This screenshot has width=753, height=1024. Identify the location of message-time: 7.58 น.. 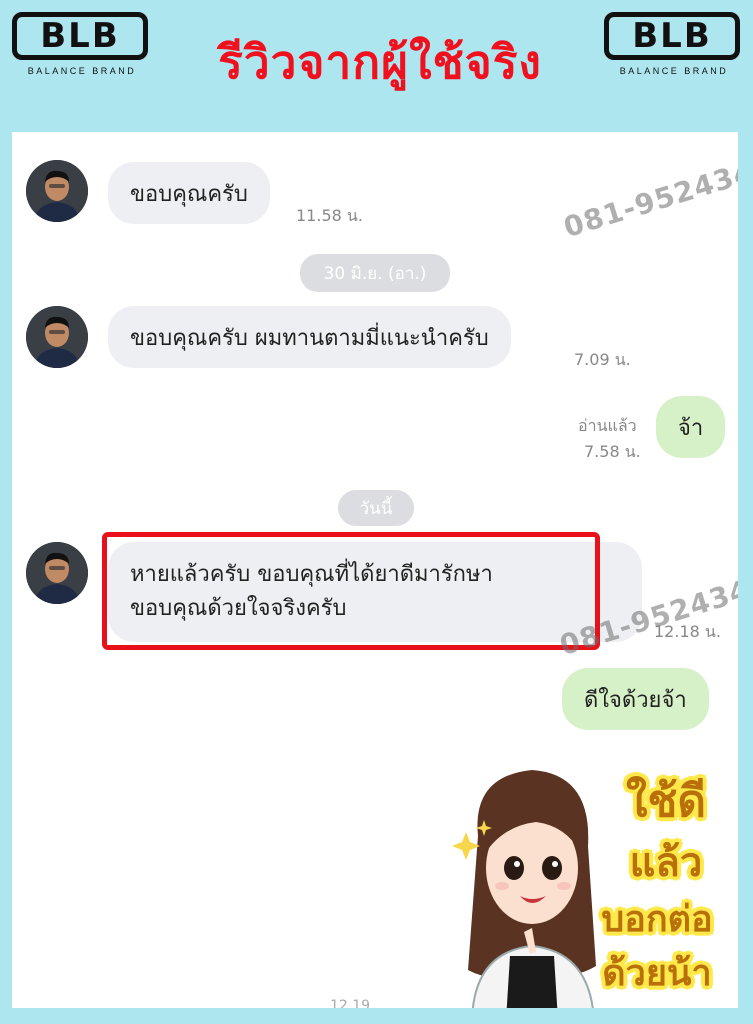
(612, 451).